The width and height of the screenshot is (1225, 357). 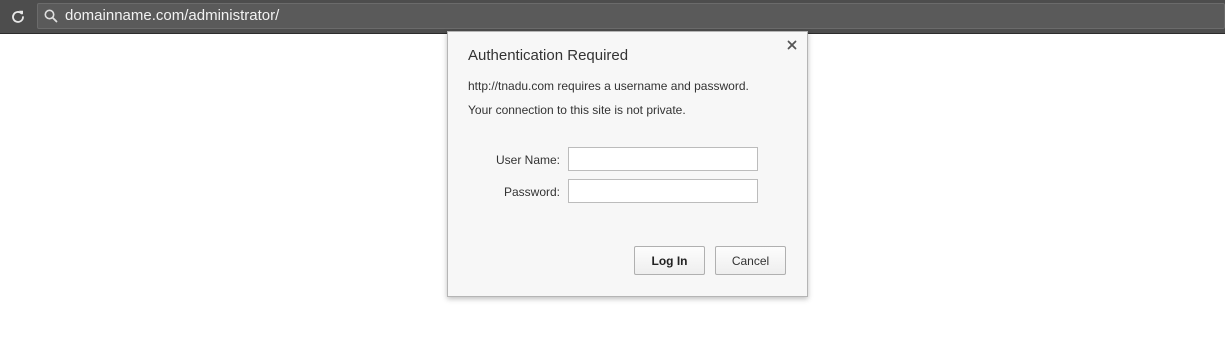 What do you see at coordinates (527, 160) in the screenshot?
I see `username-label: User Name:` at bounding box center [527, 160].